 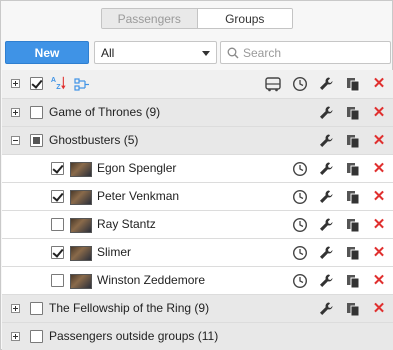 What do you see at coordinates (47, 52) in the screenshot?
I see `new-button: New` at bounding box center [47, 52].